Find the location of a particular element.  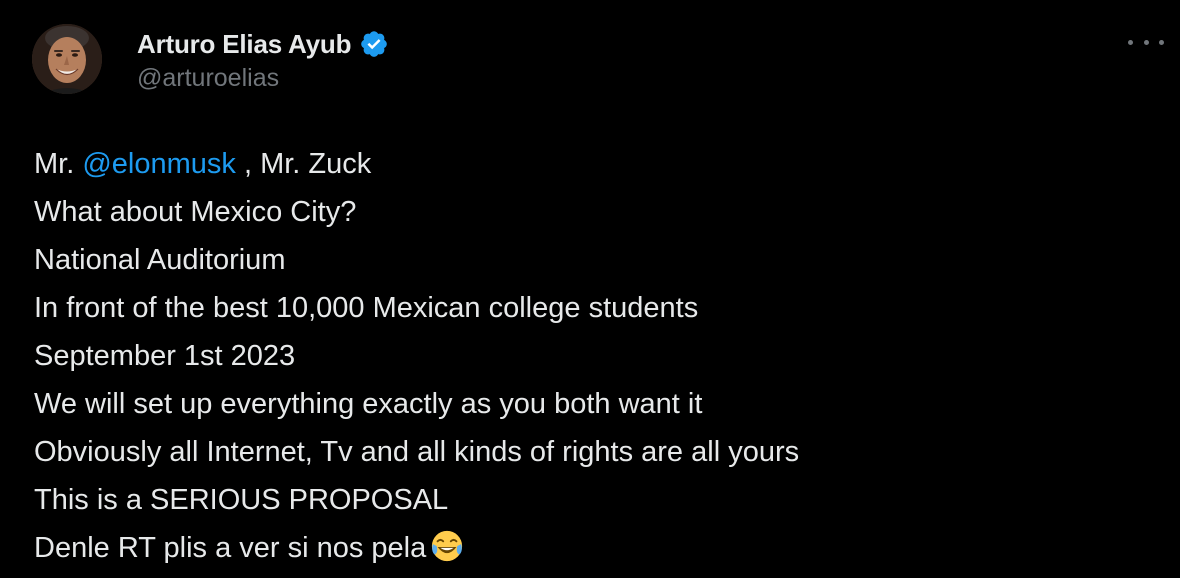

more-options-button is located at coordinates (1146, 42).